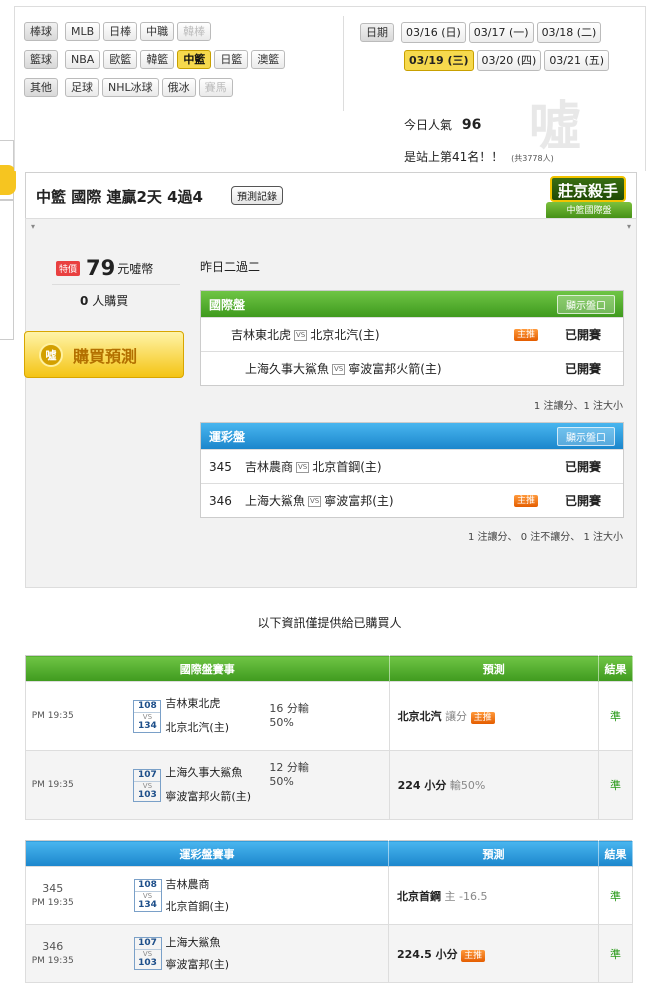 Image resolution: width=659 pixels, height=1000 pixels. I want to click on col-header-event: 國際盤賽事, so click(207, 668).